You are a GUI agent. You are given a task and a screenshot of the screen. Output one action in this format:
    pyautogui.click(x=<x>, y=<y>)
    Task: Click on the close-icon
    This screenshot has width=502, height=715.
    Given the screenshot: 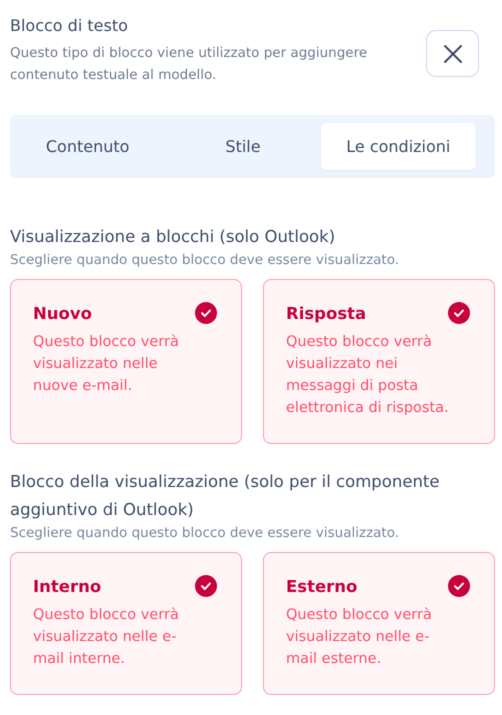 What is the action you would take?
    pyautogui.click(x=452, y=54)
    